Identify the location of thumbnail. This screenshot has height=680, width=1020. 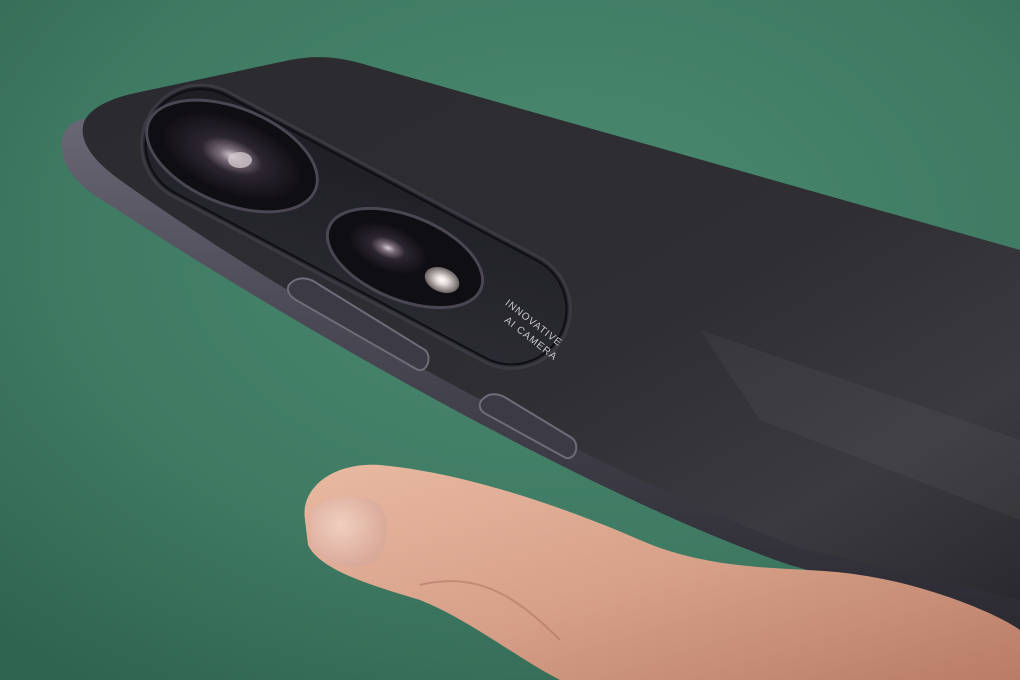
(349, 532).